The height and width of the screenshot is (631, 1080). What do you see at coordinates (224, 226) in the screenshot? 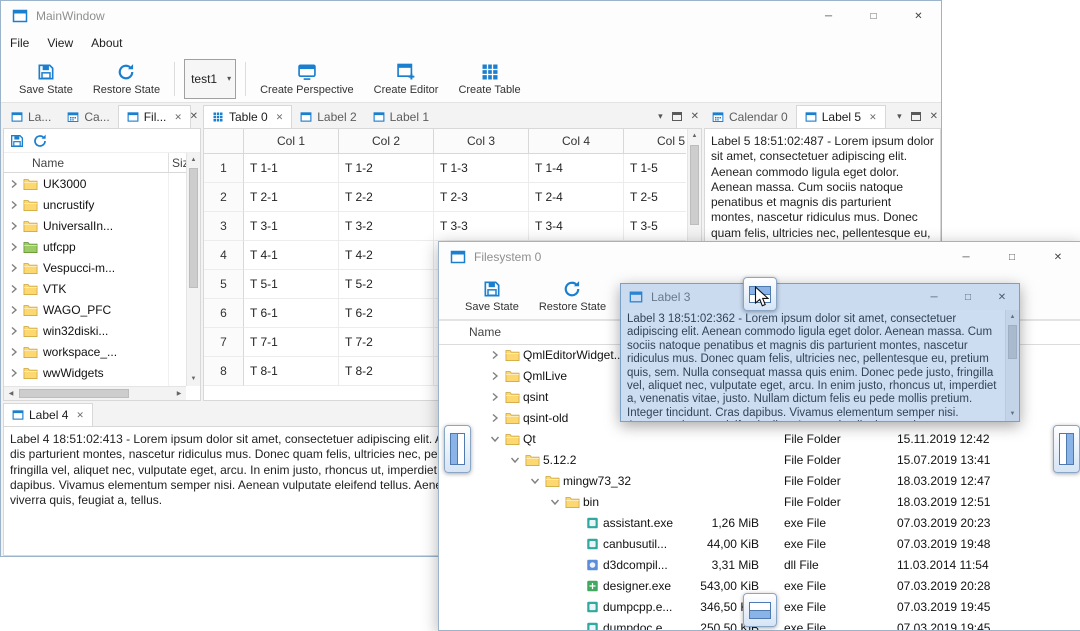
I see `row-header: 3` at bounding box center [224, 226].